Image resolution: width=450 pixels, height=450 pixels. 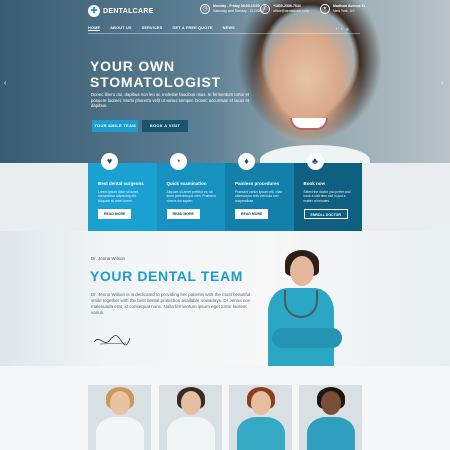 I want to click on tooth-icon: ✚, so click(x=94, y=11).